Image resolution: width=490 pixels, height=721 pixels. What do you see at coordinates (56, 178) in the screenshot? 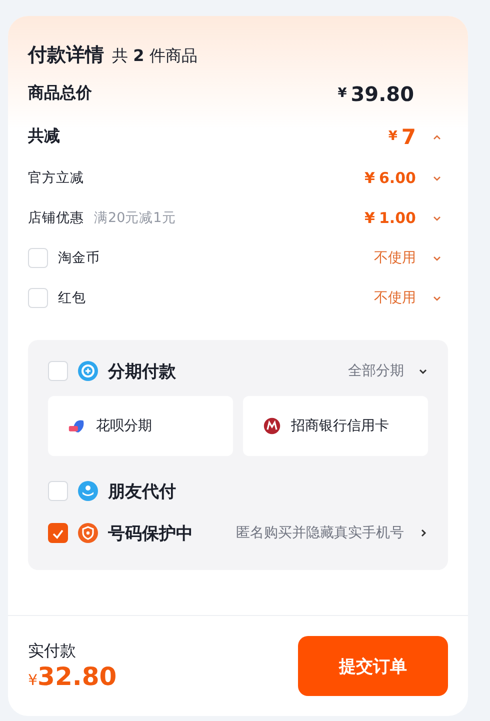
I see `row-label: 官方立减` at bounding box center [56, 178].